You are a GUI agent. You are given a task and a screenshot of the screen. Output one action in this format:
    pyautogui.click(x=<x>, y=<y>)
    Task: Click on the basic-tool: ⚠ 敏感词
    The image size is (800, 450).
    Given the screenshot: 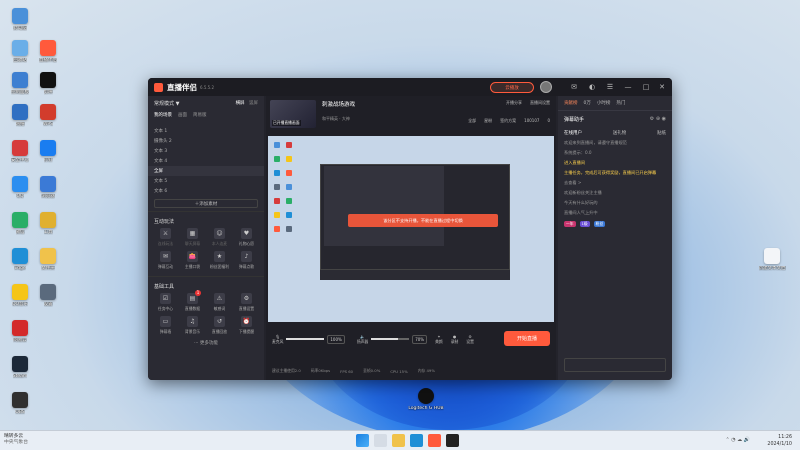 What is the action you would take?
    pyautogui.click(x=219, y=302)
    